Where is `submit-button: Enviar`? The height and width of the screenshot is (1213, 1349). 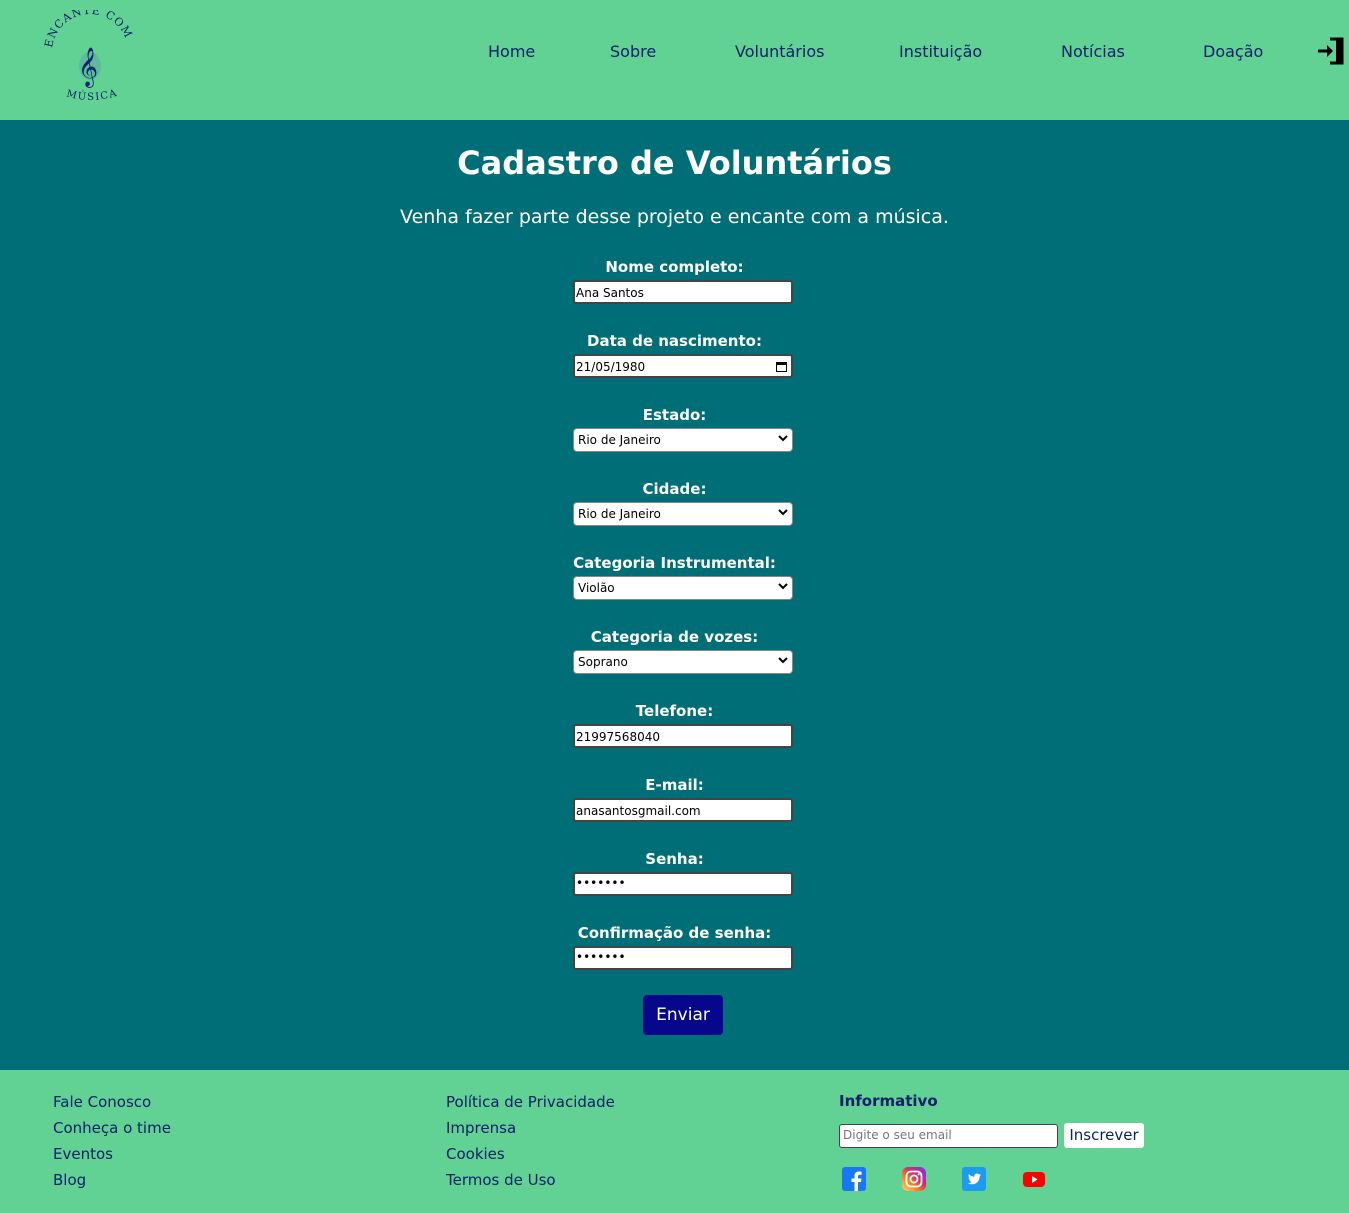 submit-button: Enviar is located at coordinates (683, 1015).